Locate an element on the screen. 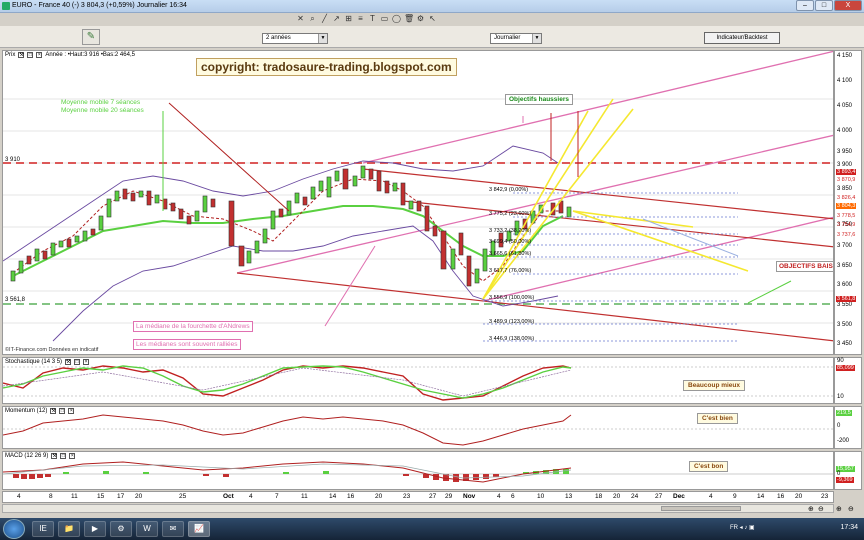  taskbar-app-explorer: 📁 is located at coordinates (69, 529).